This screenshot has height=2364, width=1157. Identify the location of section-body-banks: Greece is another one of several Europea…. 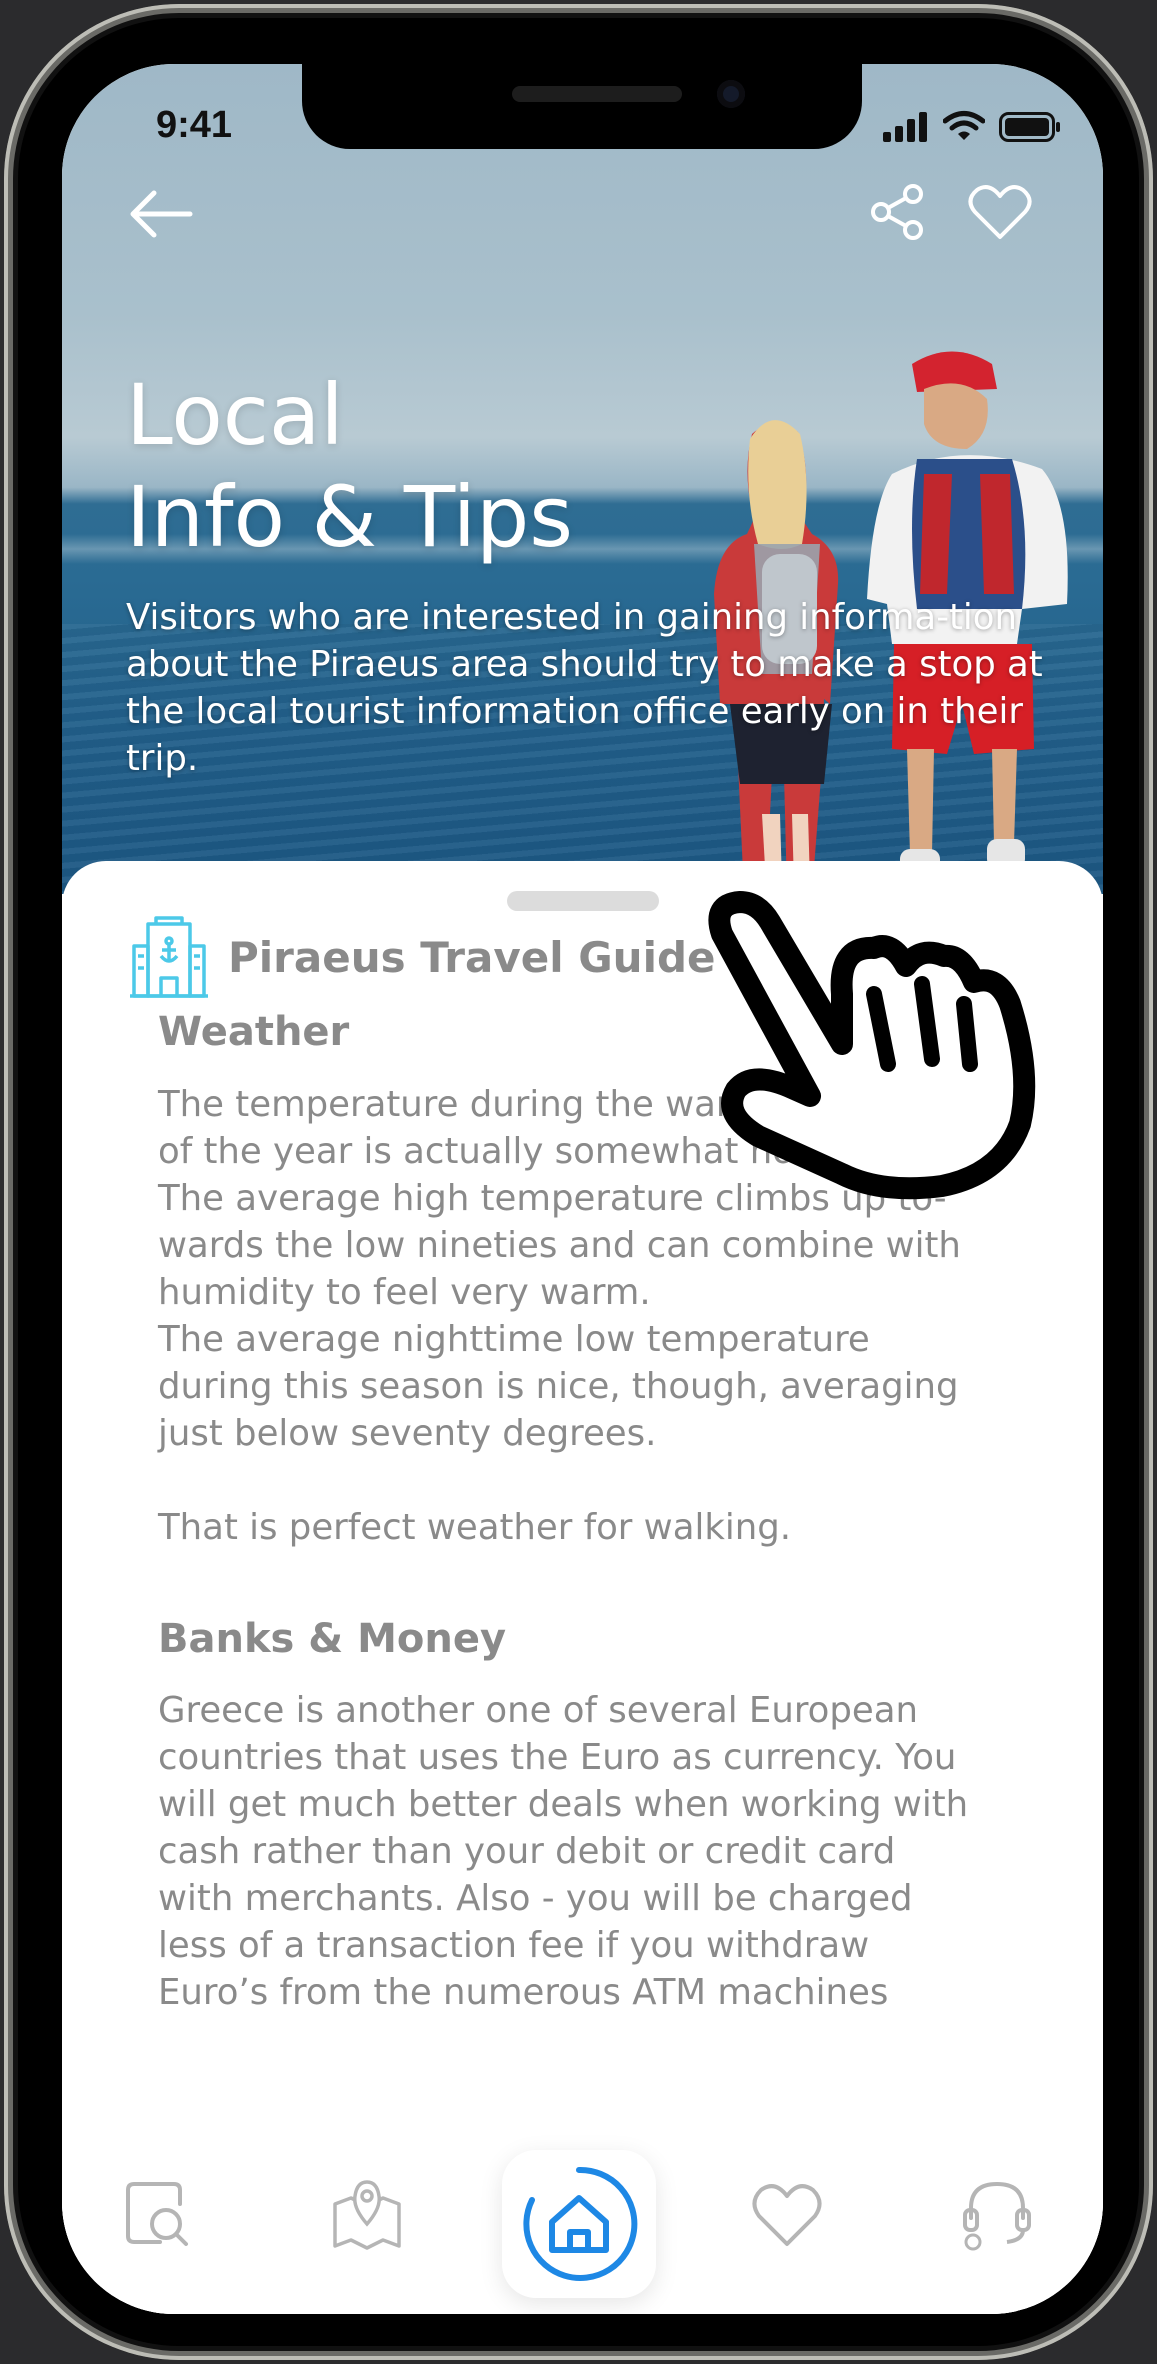
(563, 1851).